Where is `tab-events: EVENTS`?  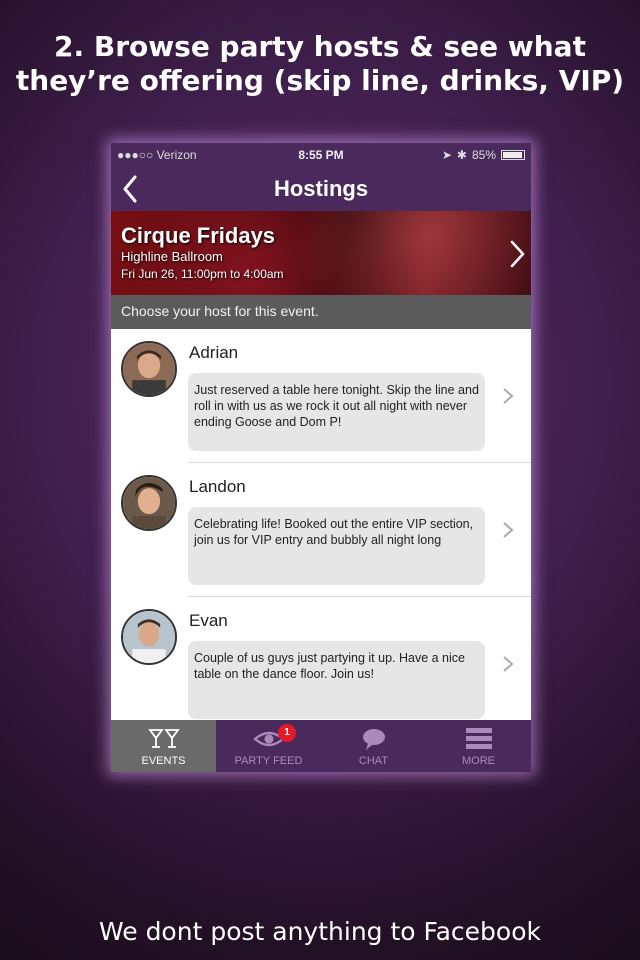 tab-events: EVENTS is located at coordinates (163, 746).